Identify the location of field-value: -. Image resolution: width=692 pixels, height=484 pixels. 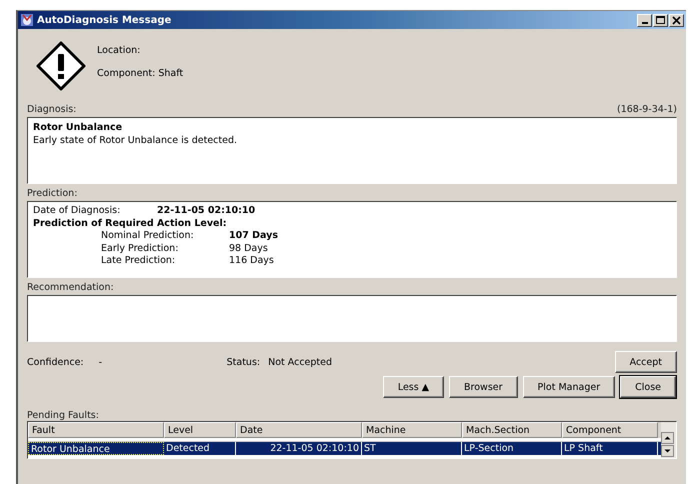
(101, 362).